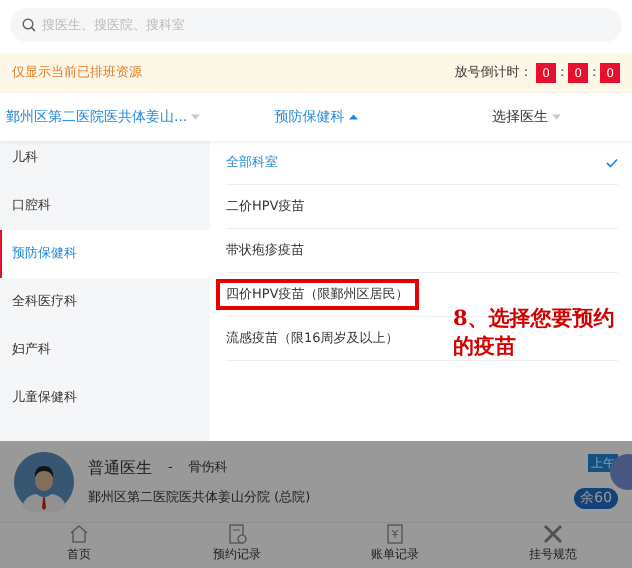 The width and height of the screenshot is (632, 568). I want to click on hospital-name: 鄞州区第二医院医共体姜山分院 (总院), so click(200, 497).